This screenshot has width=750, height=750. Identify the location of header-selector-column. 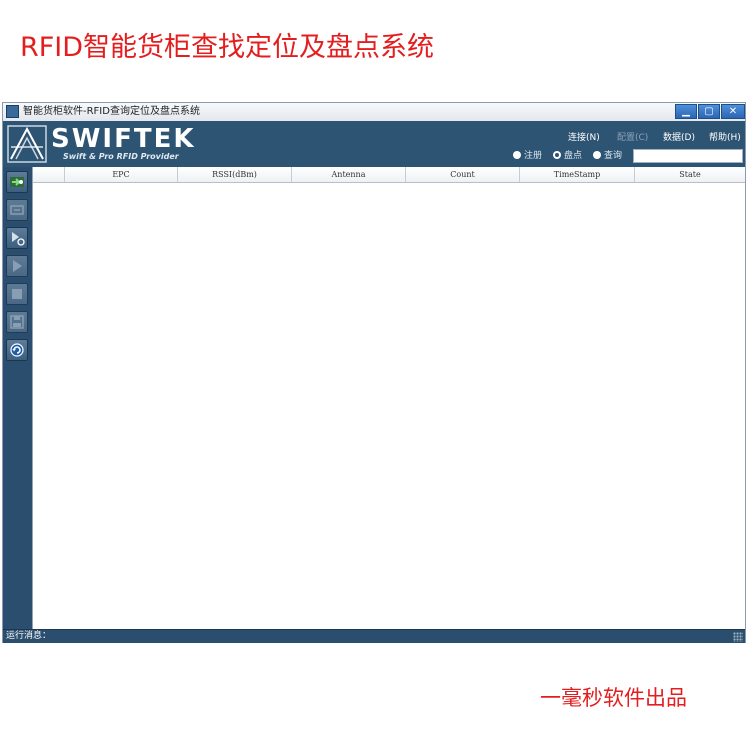
(49, 174).